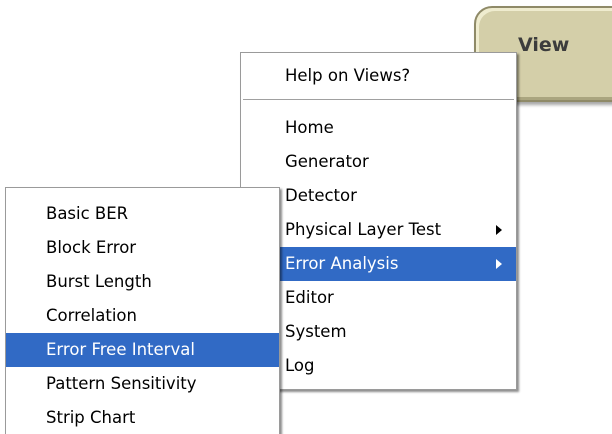 The height and width of the screenshot is (434, 612). What do you see at coordinates (87, 213) in the screenshot?
I see `submenu-item-label: Basic BER` at bounding box center [87, 213].